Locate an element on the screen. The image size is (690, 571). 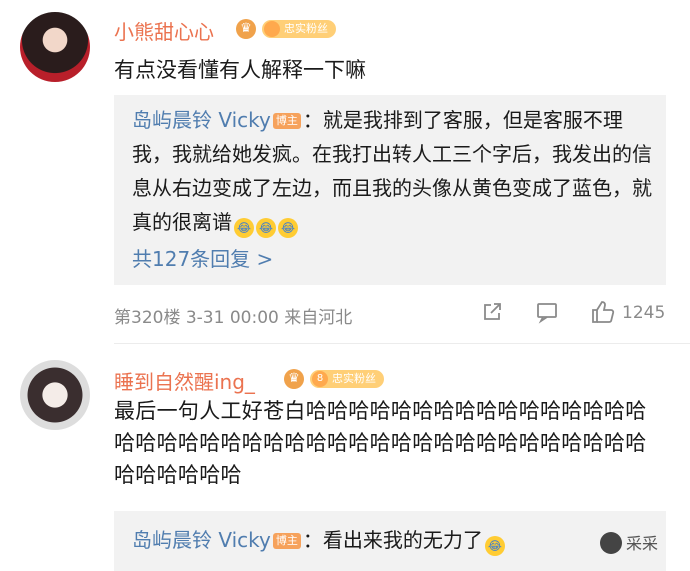
wechat-logo-icon is located at coordinates (611, 543).